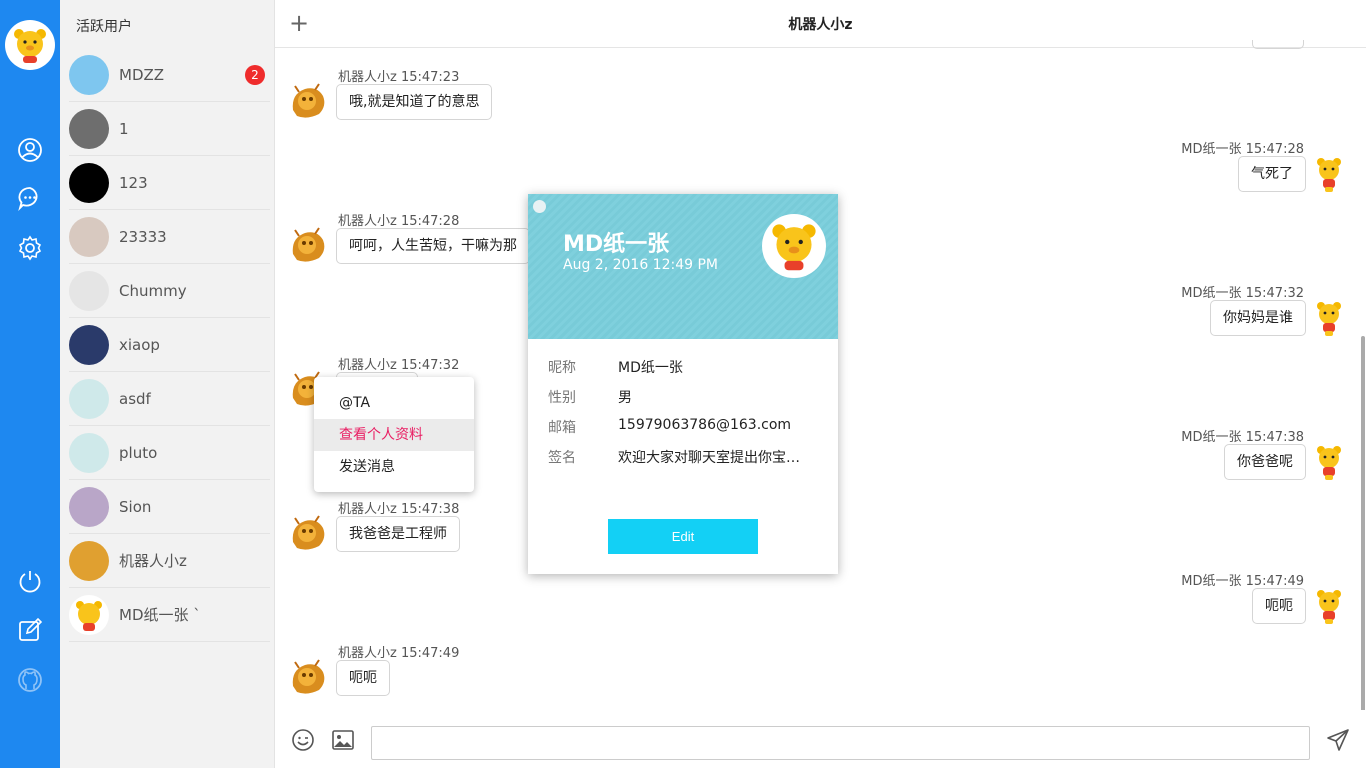 This screenshot has height=768, width=1366. I want to click on message-meta: 机器人小z 15:47:32, so click(399, 365).